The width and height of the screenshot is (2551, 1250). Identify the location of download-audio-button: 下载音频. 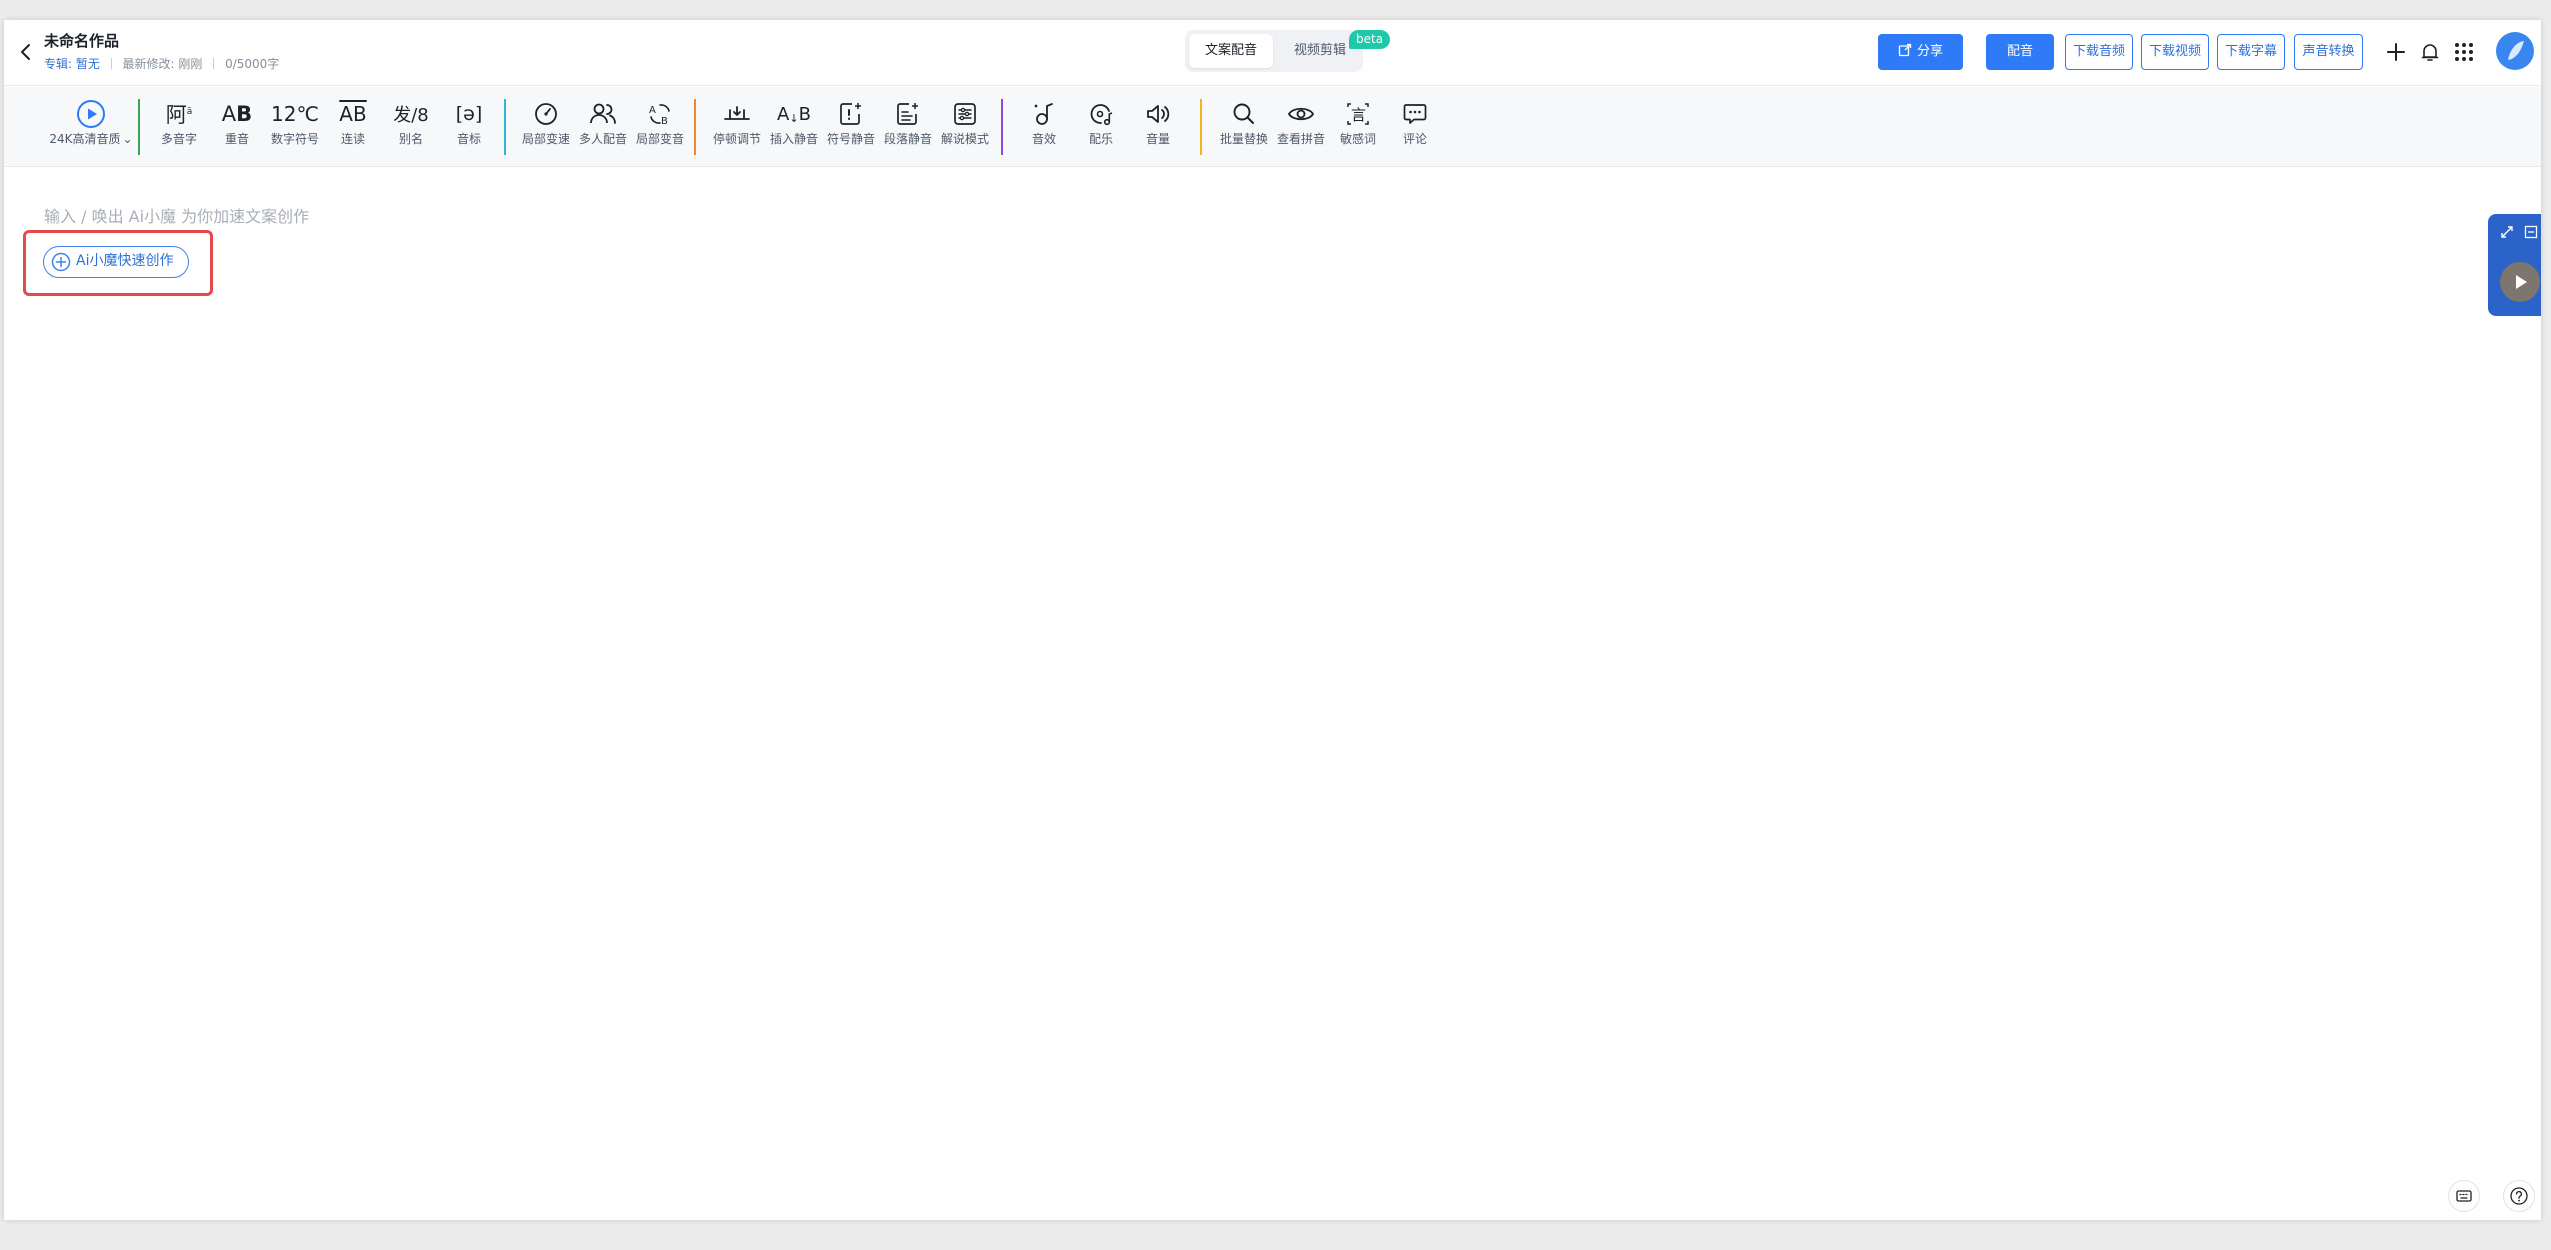
(2099, 52).